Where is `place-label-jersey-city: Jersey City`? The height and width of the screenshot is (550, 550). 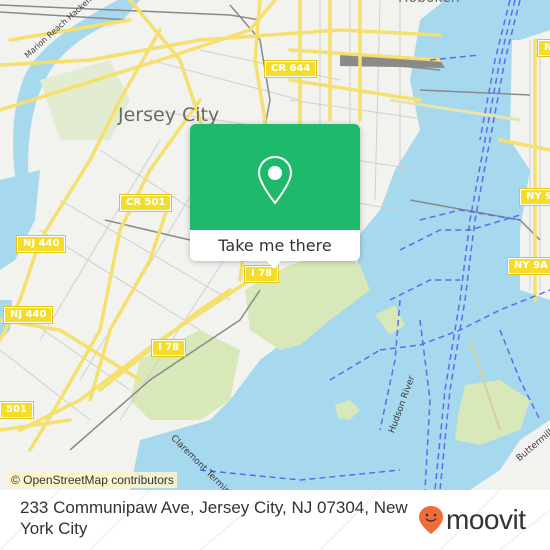 place-label-jersey-city: Jersey City is located at coordinates (169, 115).